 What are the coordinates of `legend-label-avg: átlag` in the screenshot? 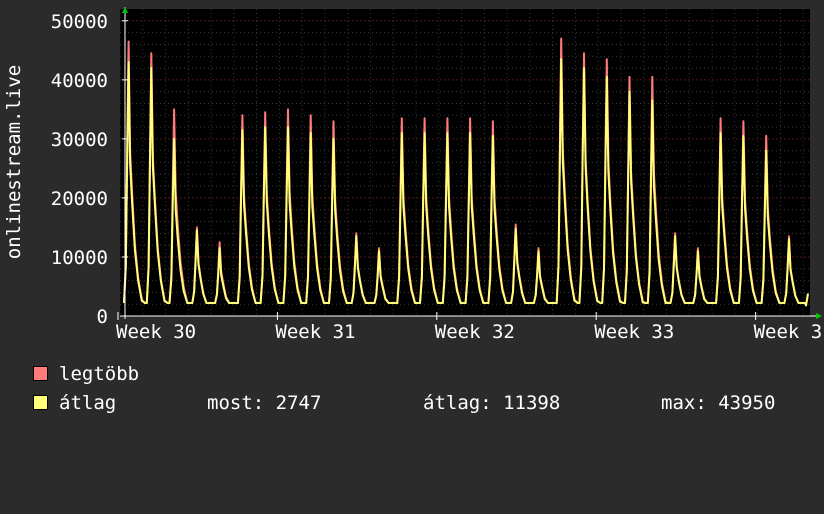 It's located at (88, 403).